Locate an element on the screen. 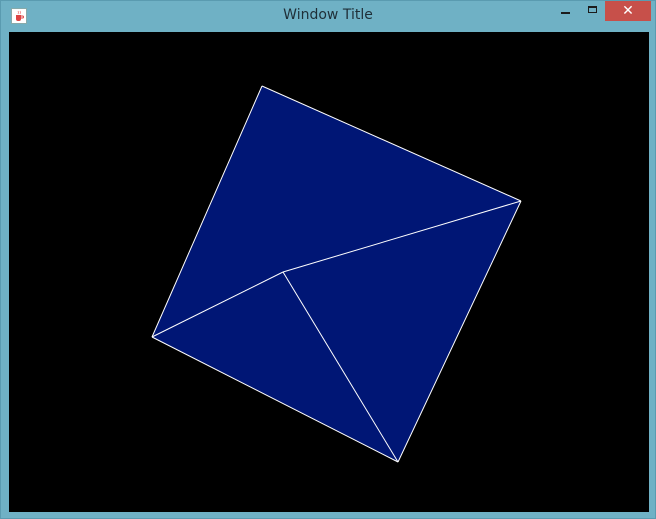 Image resolution: width=656 pixels, height=519 pixels. maximize-icon is located at coordinates (592, 9).